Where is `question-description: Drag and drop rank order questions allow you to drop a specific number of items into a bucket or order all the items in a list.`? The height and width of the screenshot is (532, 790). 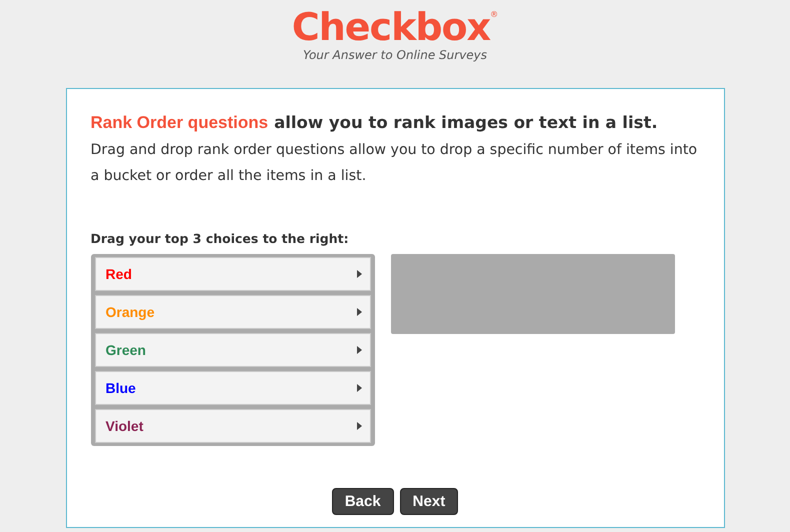
question-description: Drag and drop rank order questions allow you to drop a specific number of items into a bucket or order all the items in a list. is located at coordinates (394, 163).